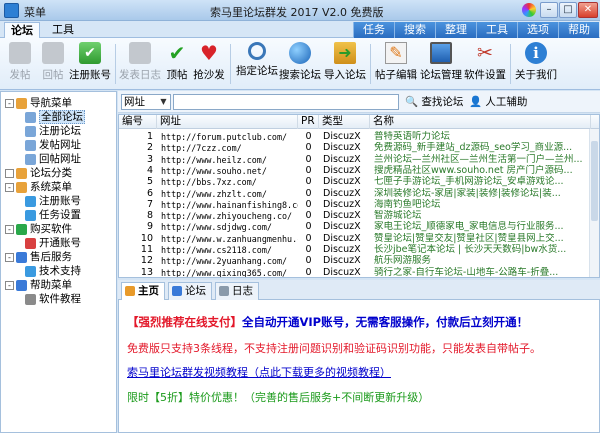 The image size is (600, 433). Describe the element at coordinates (594, 181) in the screenshot. I see `scrollbar-thumb` at that location.